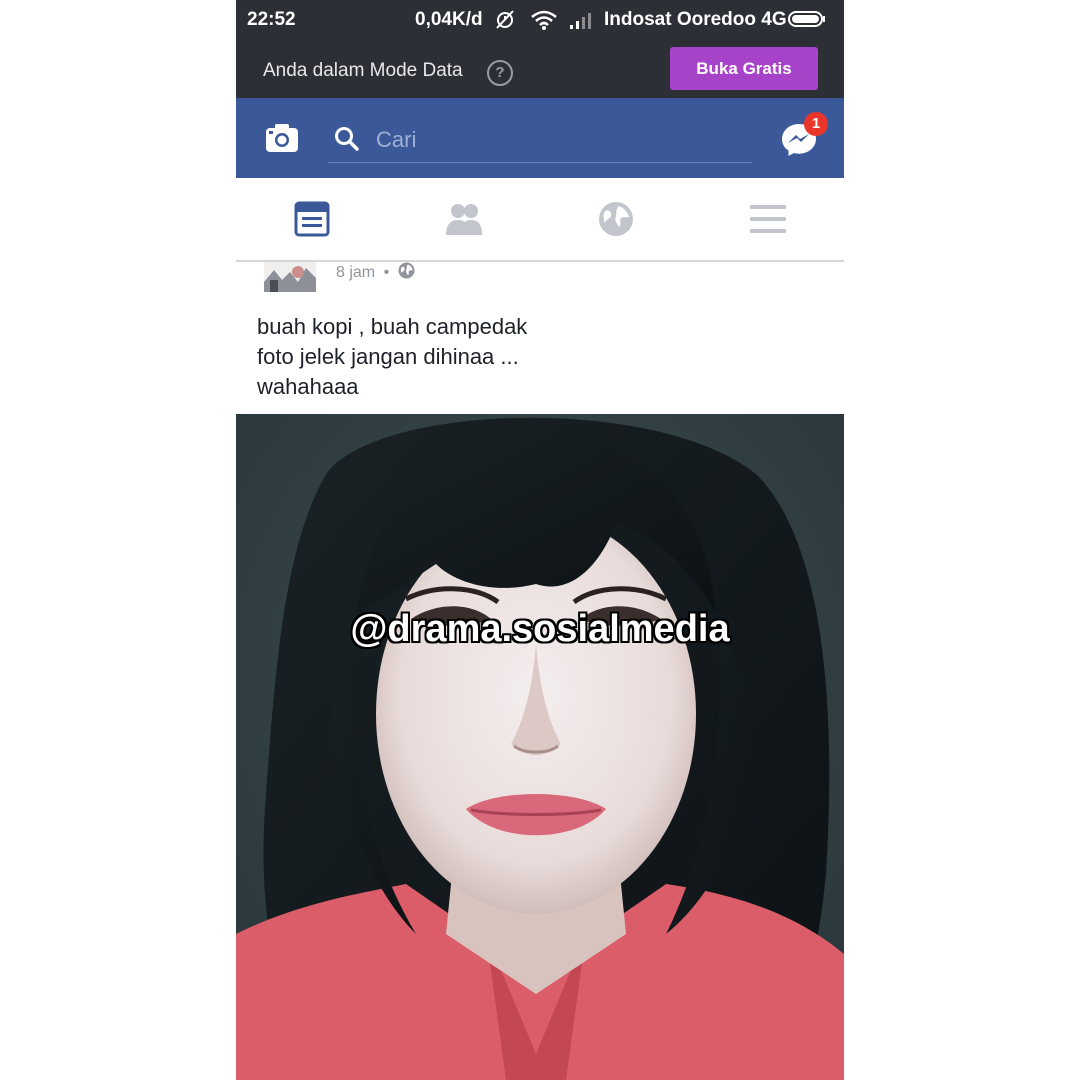 This screenshot has height=1080, width=1080. I want to click on tab-friends, so click(464, 219).